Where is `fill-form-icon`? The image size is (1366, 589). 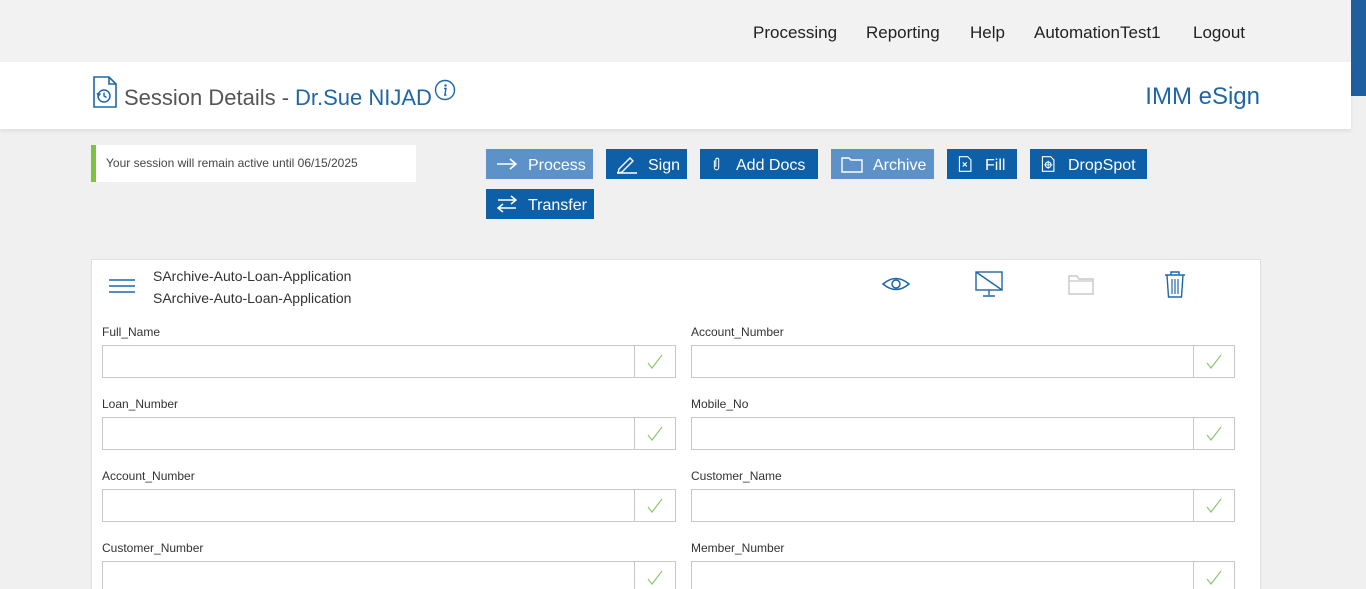 fill-form-icon is located at coordinates (965, 164).